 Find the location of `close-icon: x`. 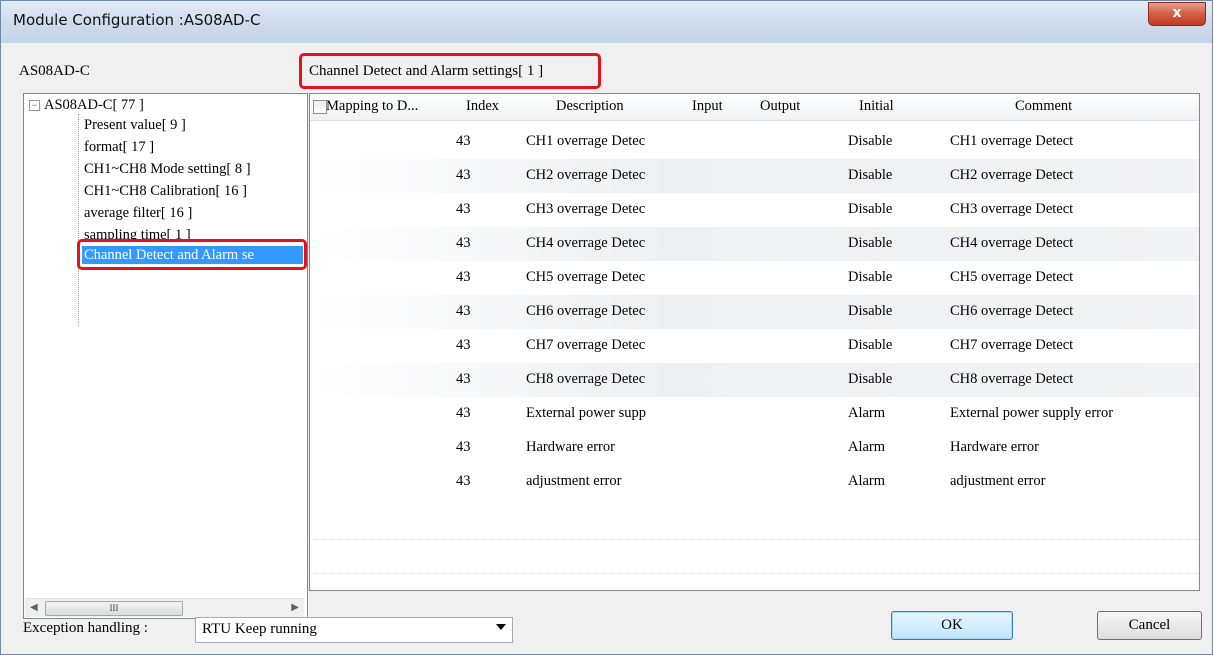

close-icon: x is located at coordinates (1177, 13).